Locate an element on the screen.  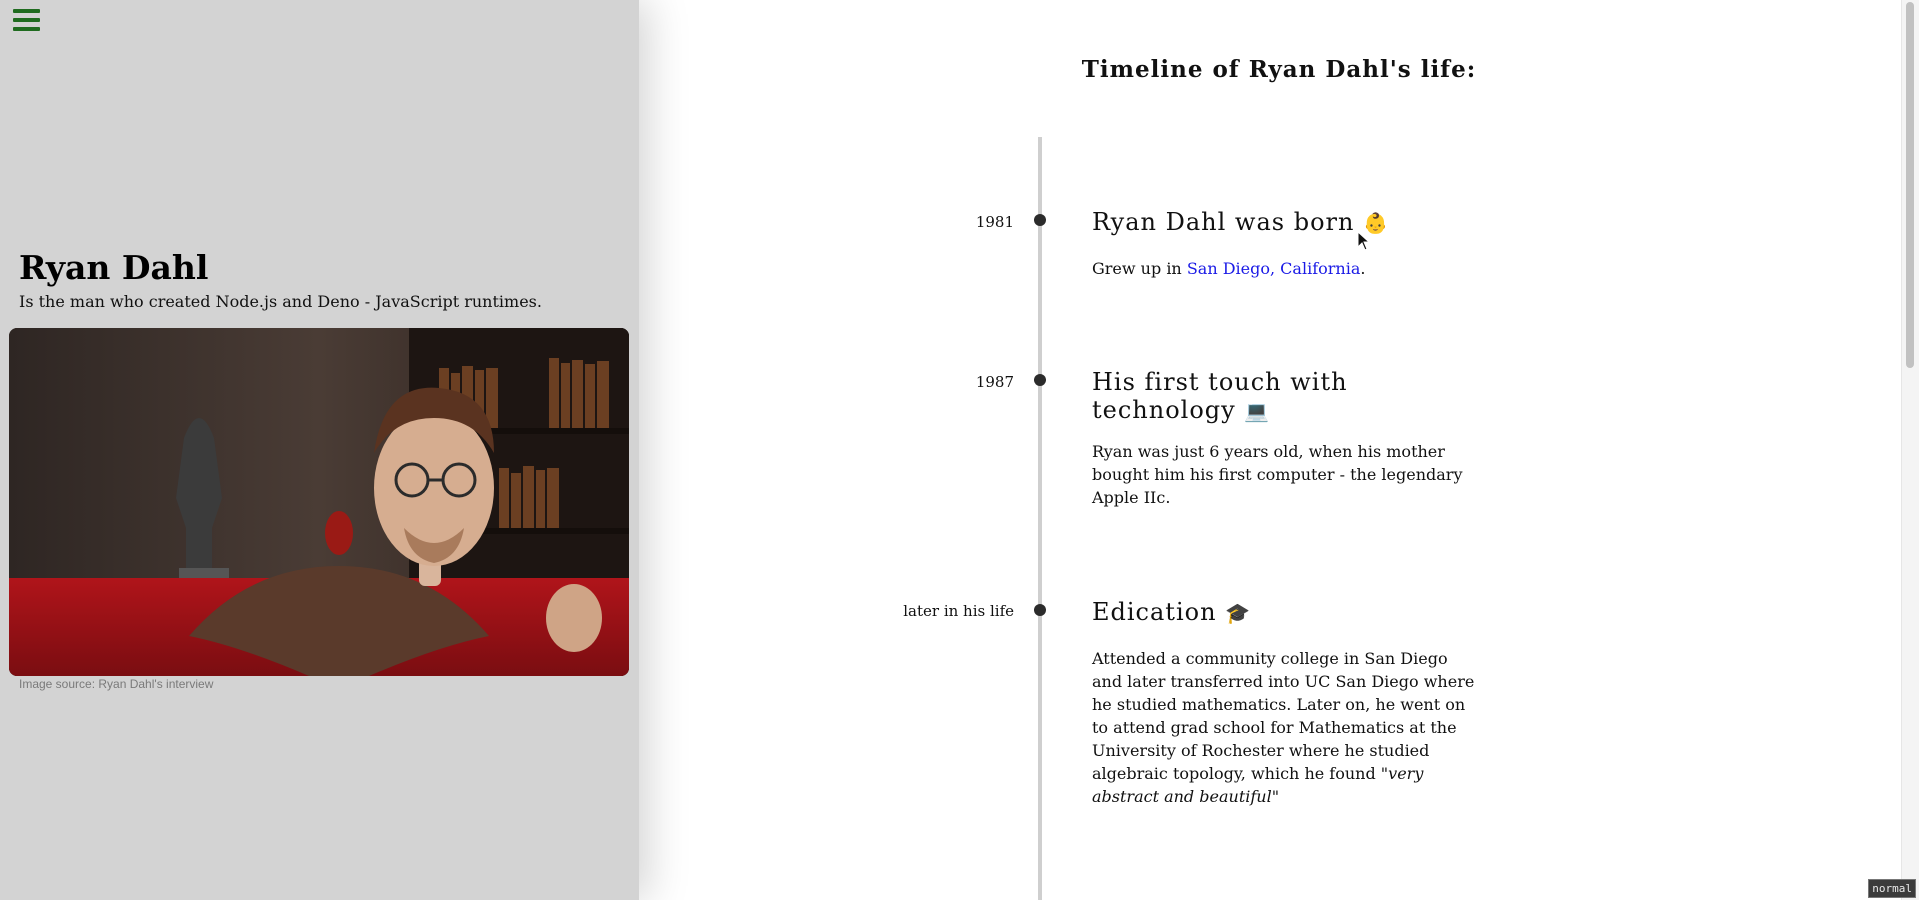
timeline-date: 1981 is located at coordinates (994, 222).